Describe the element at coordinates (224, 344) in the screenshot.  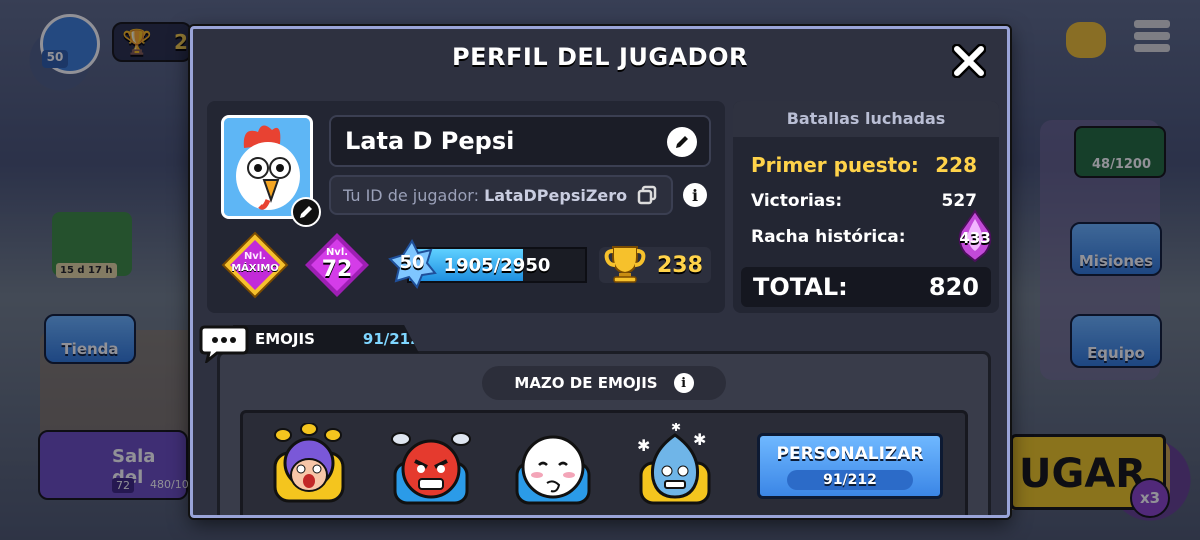
I see `chat-bubble-icon` at that location.